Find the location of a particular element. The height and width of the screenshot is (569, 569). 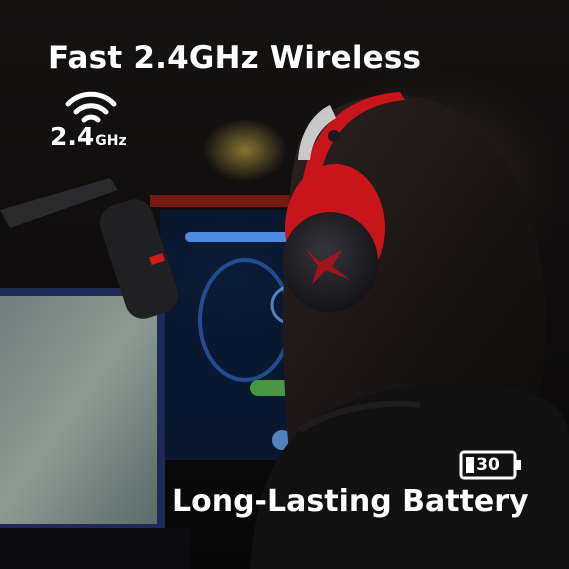

frequency-label: 2.4GHz is located at coordinates (88, 136).